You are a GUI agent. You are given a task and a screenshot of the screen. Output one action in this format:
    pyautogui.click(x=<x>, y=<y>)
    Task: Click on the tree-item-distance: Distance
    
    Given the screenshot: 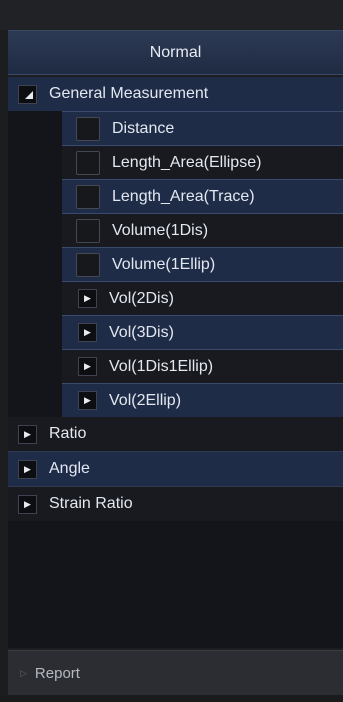 What is the action you would take?
    pyautogui.click(x=202, y=128)
    